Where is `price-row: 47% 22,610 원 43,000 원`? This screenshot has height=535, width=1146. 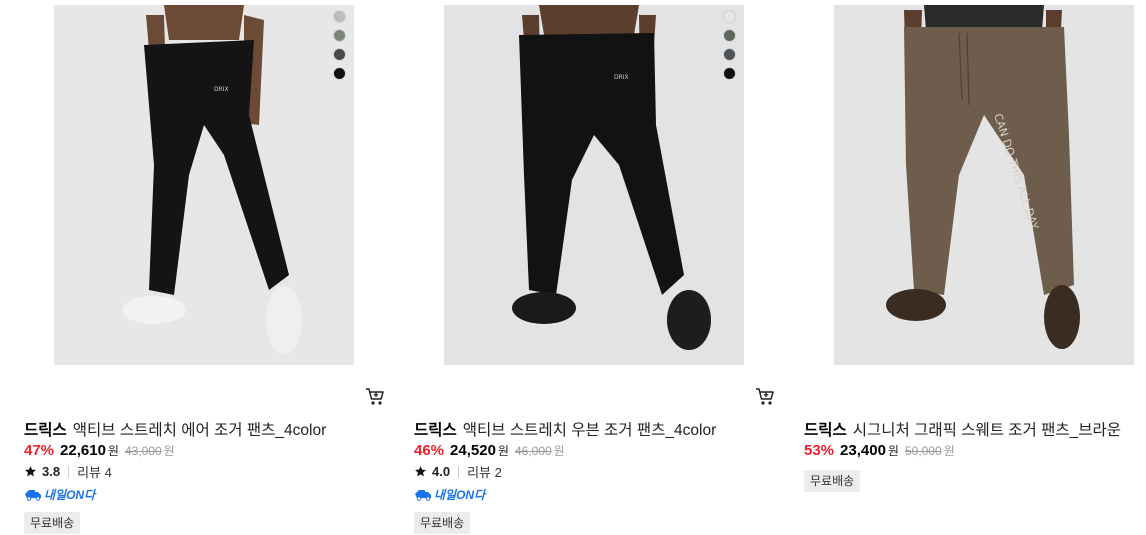 price-row: 47% 22,610 원 43,000 원 is located at coordinates (99, 450).